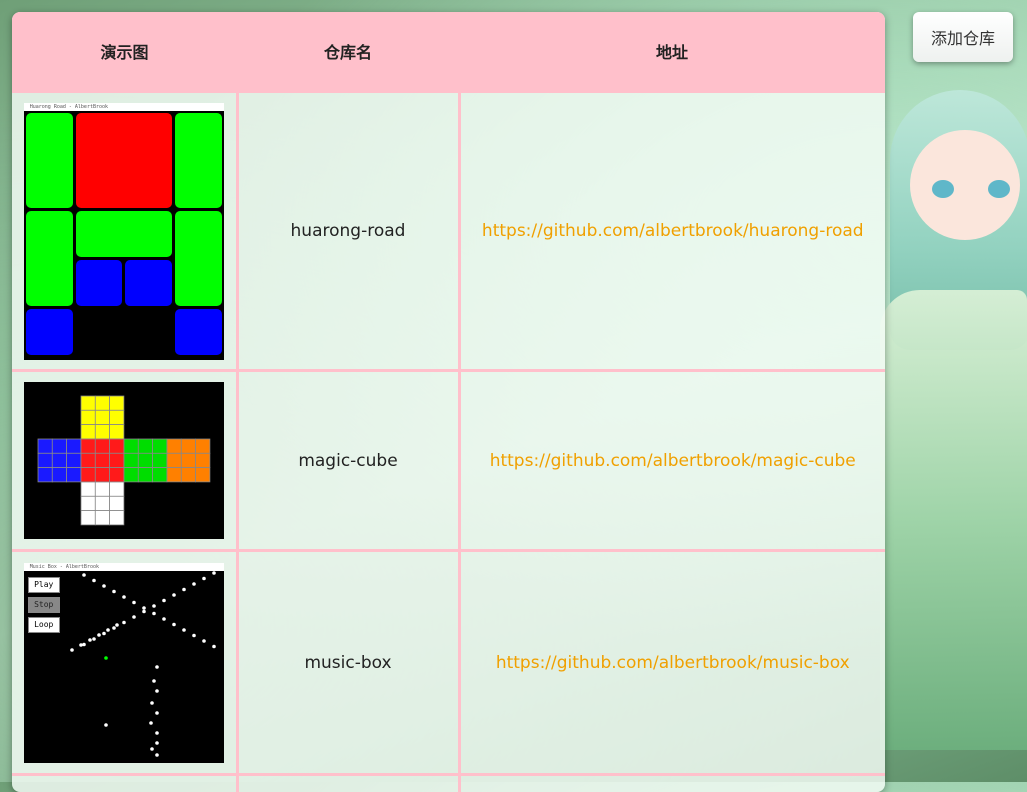 This screenshot has height=792, width=1027. I want to click on repo-link: https://github.com/albertbrook/music-box, so click(673, 663).